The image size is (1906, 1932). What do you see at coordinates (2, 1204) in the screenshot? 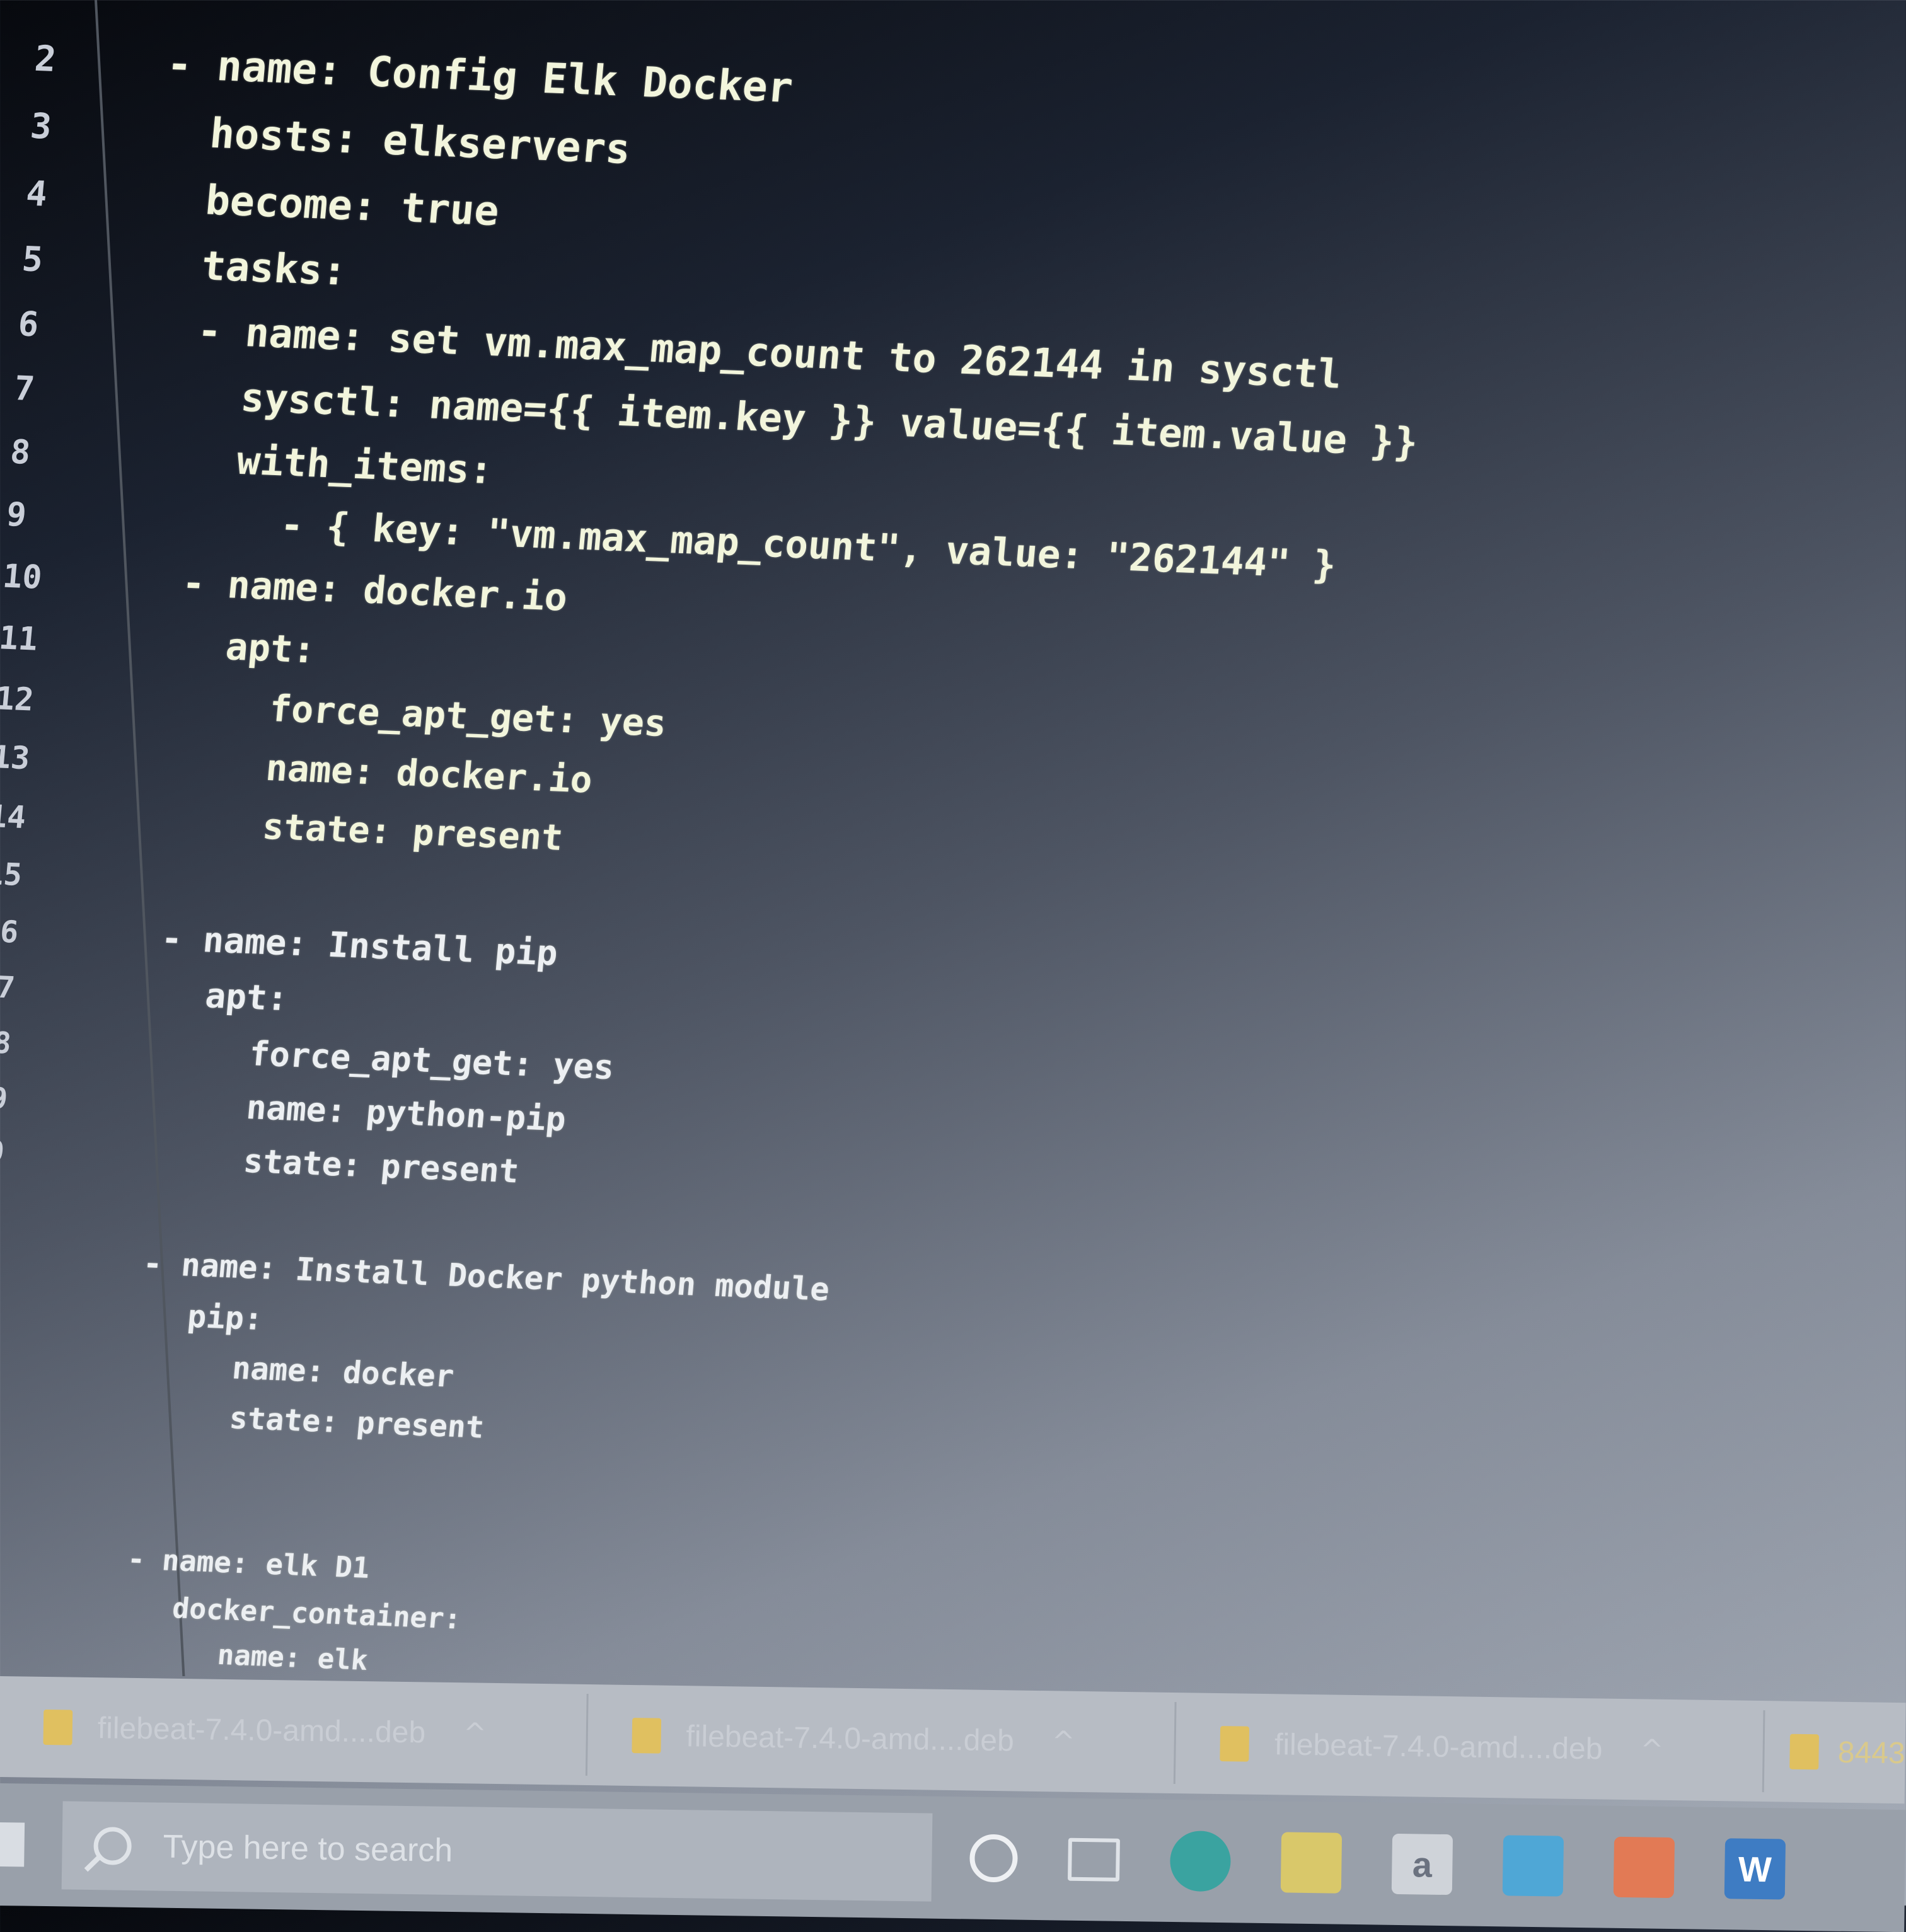
I see `line-number: 21` at bounding box center [2, 1204].